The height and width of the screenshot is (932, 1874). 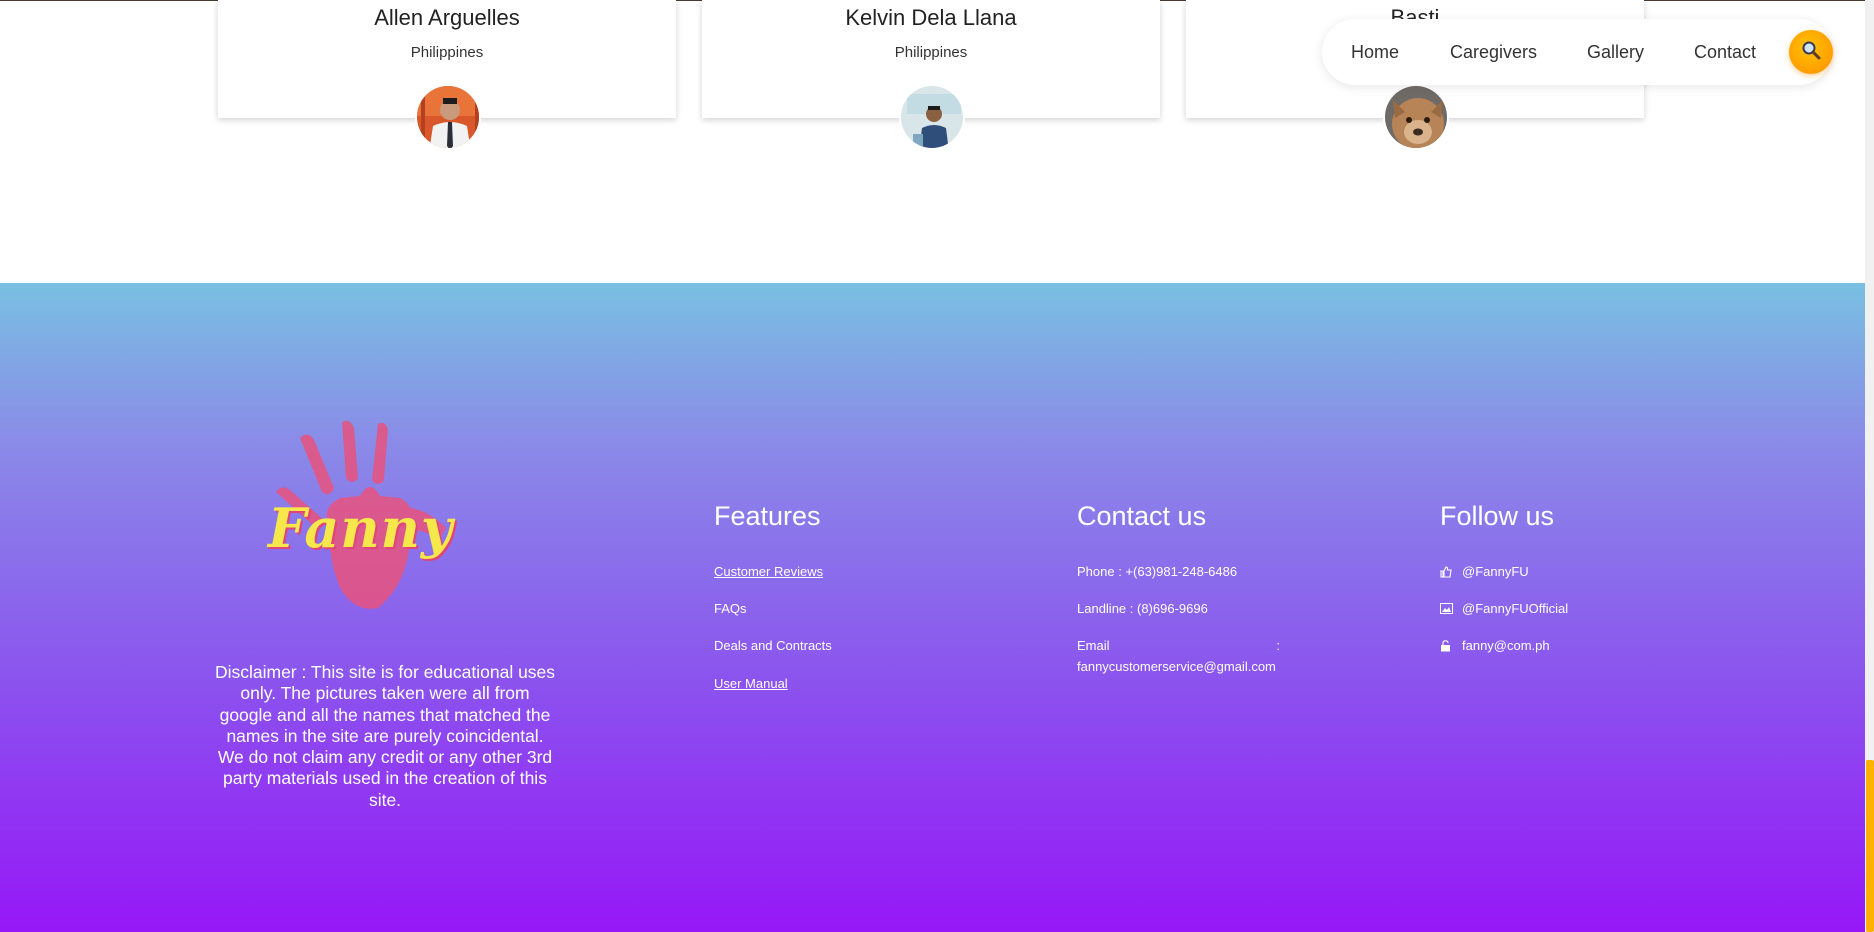 I want to click on deals-contracts-link: Deals and Contracts, so click(x=773, y=645).